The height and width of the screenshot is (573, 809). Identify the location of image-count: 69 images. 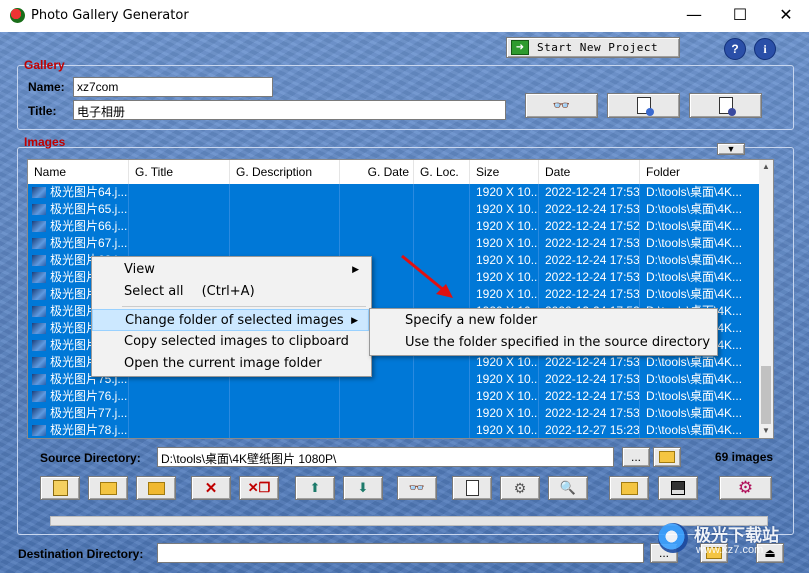
(744, 457).